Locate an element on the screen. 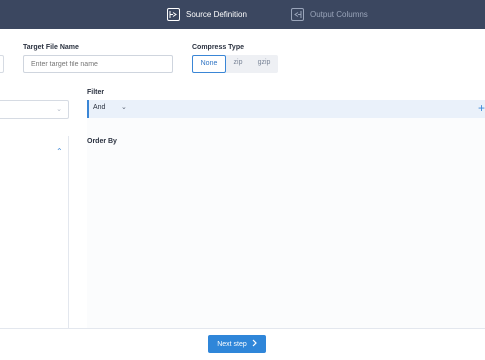  top-bar: Source Definition Output Columns is located at coordinates (242, 14).